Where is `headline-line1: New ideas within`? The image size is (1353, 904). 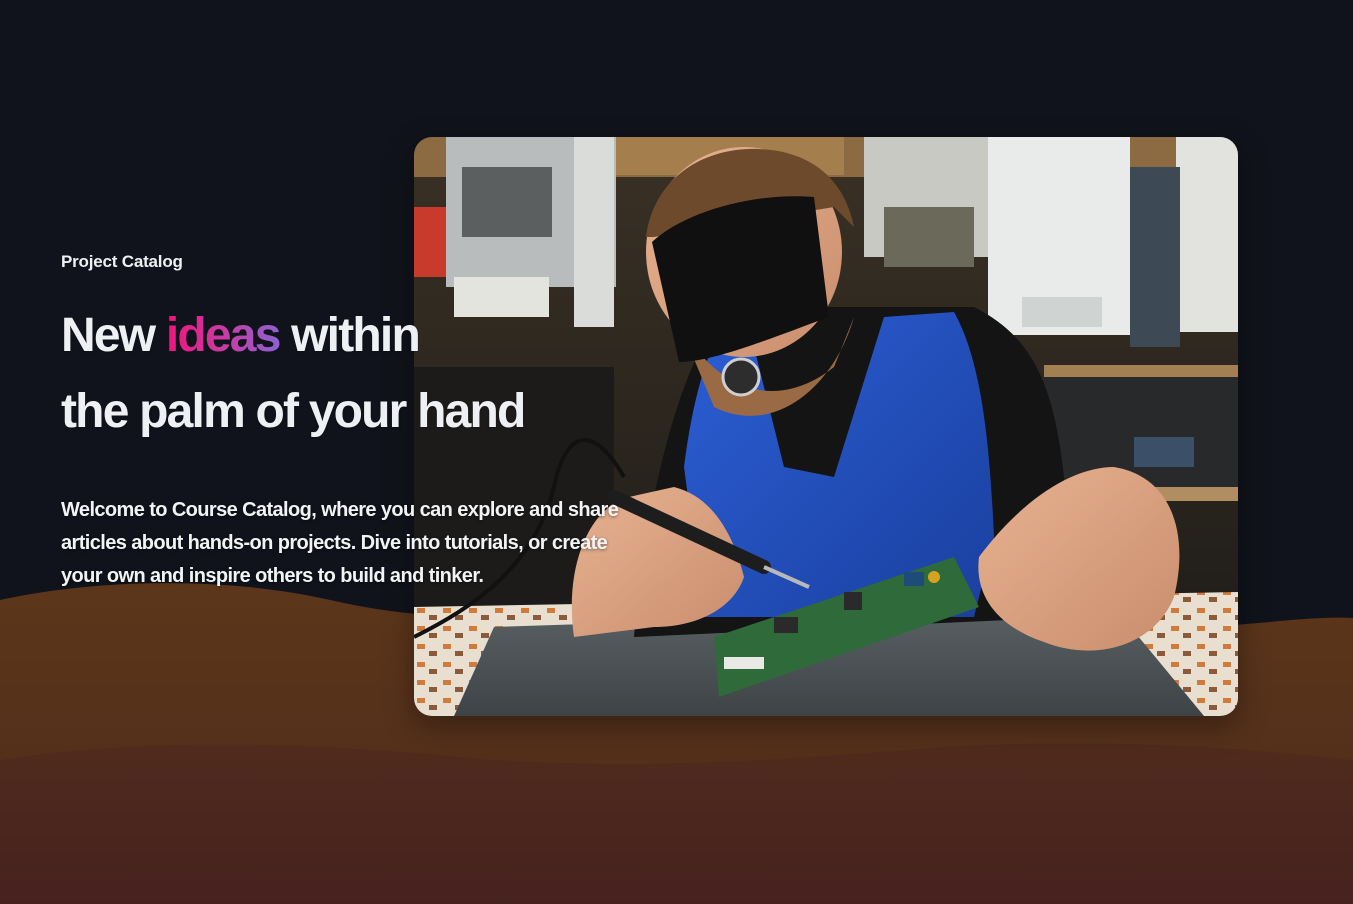 headline-line1: New ideas within is located at coordinates (241, 335).